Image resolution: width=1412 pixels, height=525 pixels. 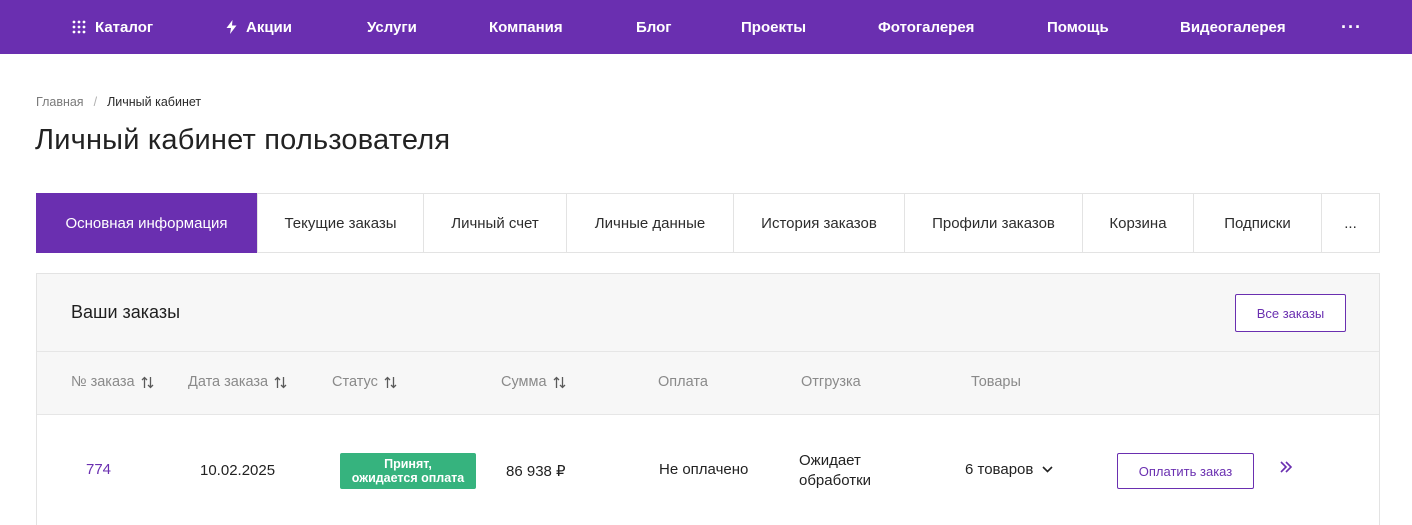 I want to click on column-sum: Сумма, so click(x=533, y=382).